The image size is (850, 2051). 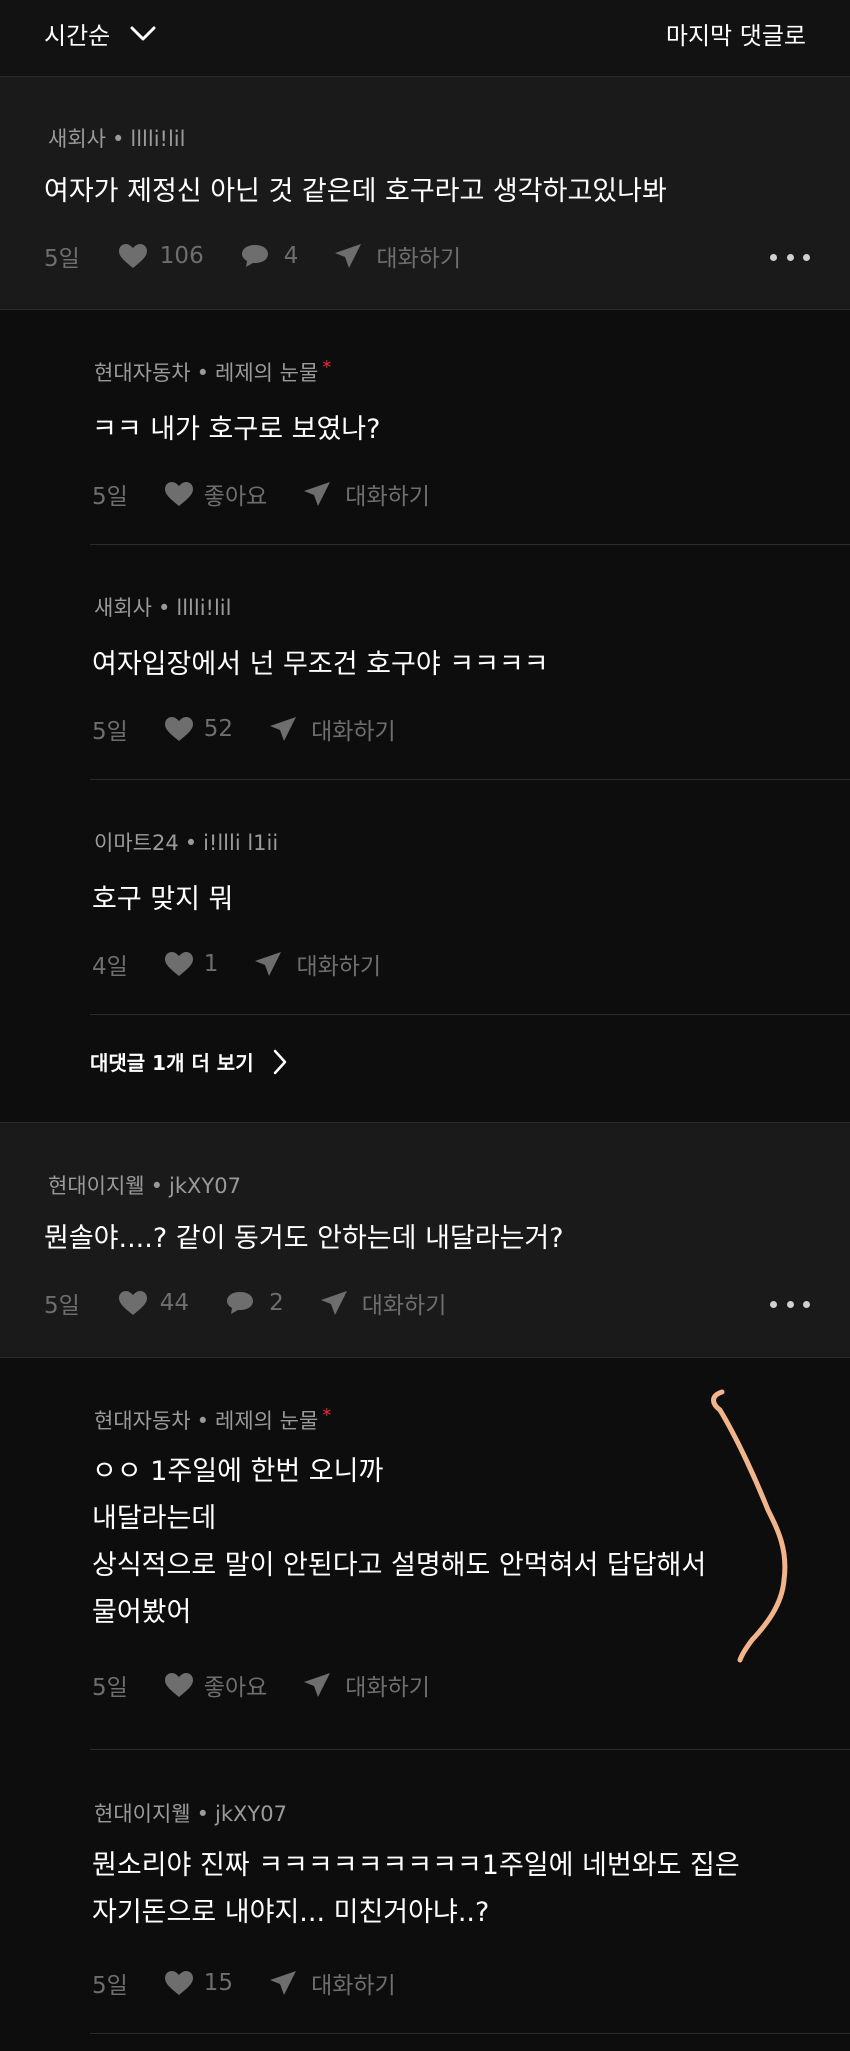 What do you see at coordinates (110, 967) in the screenshot?
I see `reply-age: 4일` at bounding box center [110, 967].